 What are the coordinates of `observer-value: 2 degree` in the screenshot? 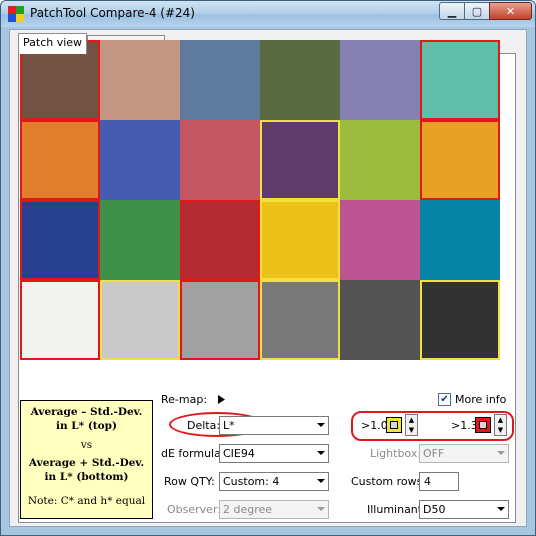 It's located at (248, 509).